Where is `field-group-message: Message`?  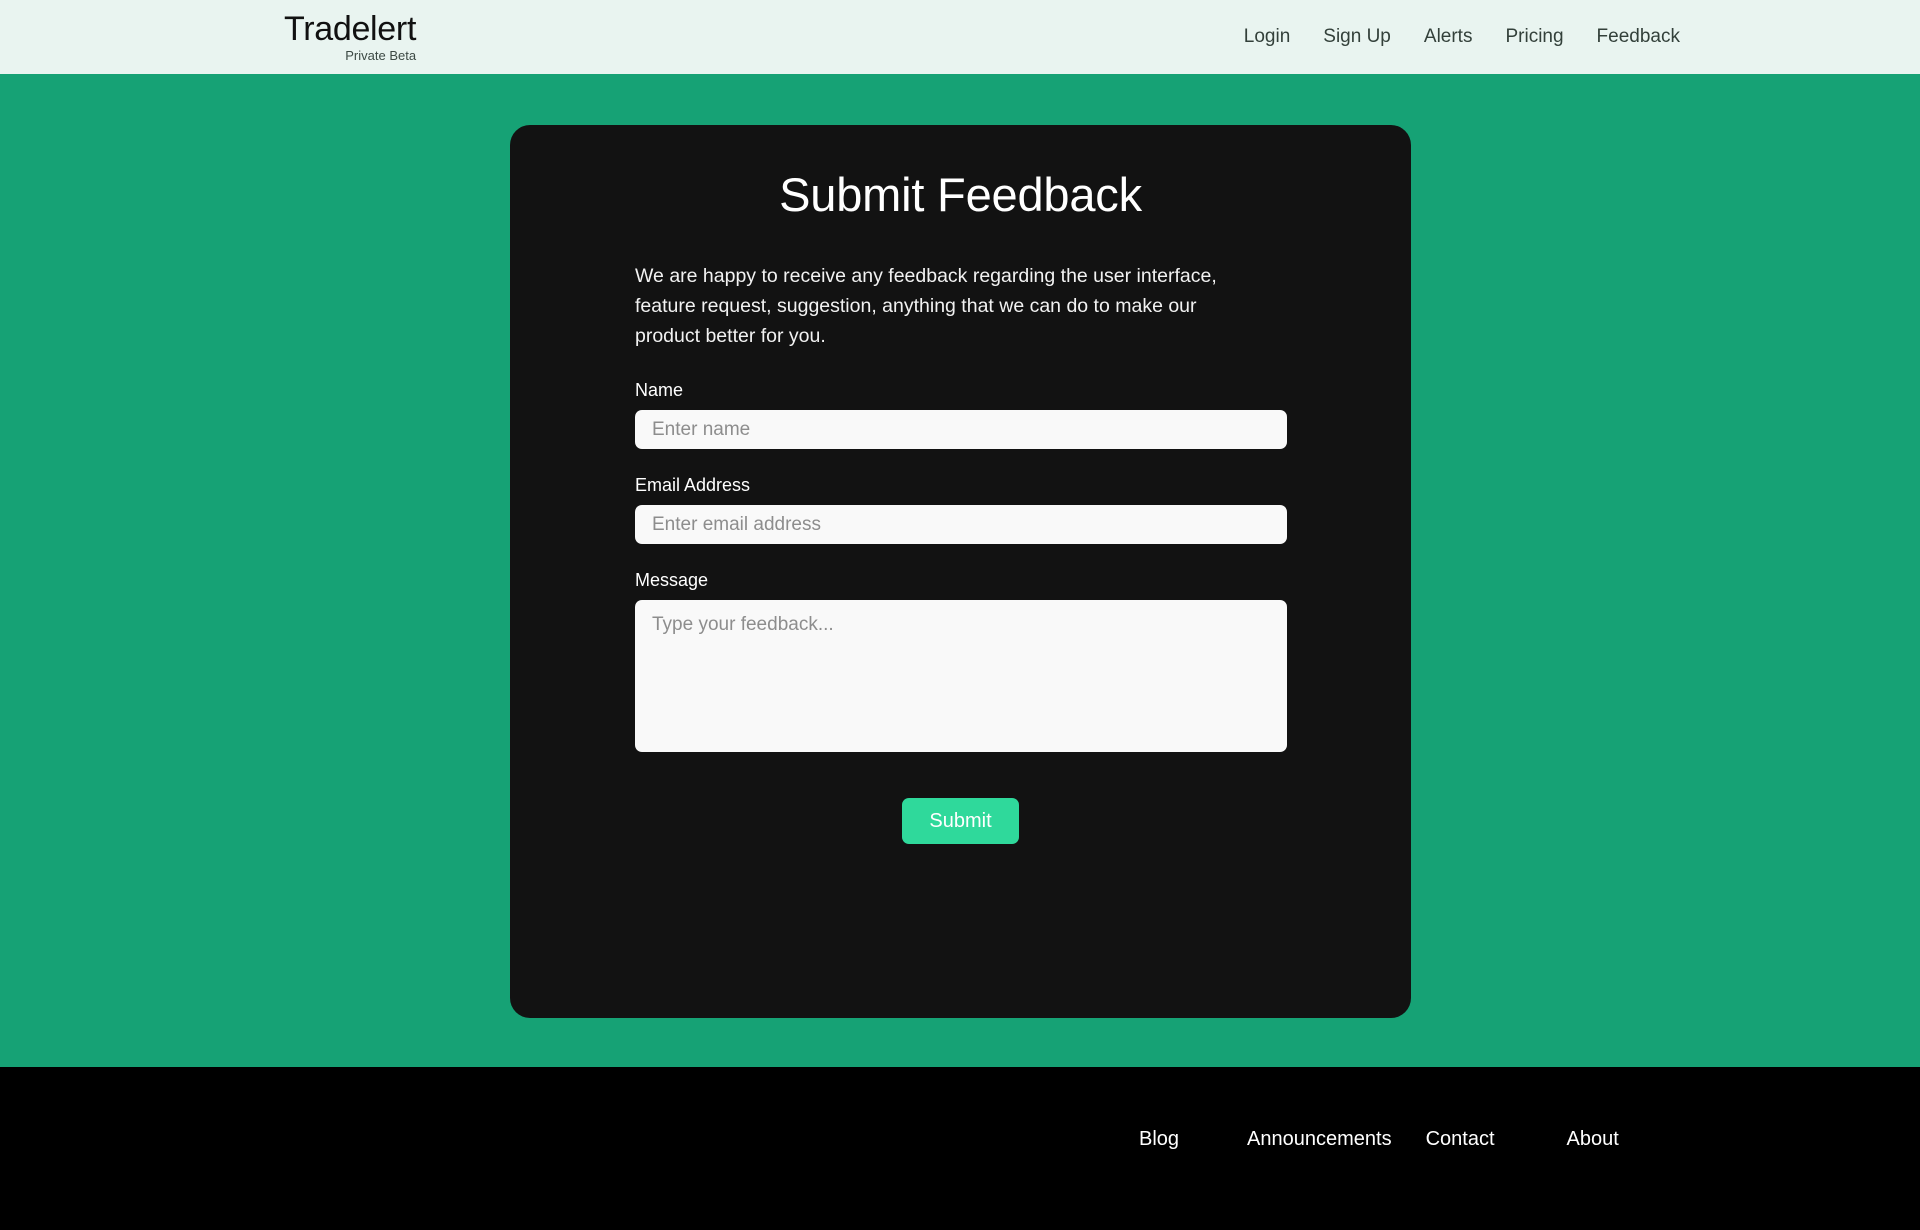
field-group-message: Message is located at coordinates (961, 661).